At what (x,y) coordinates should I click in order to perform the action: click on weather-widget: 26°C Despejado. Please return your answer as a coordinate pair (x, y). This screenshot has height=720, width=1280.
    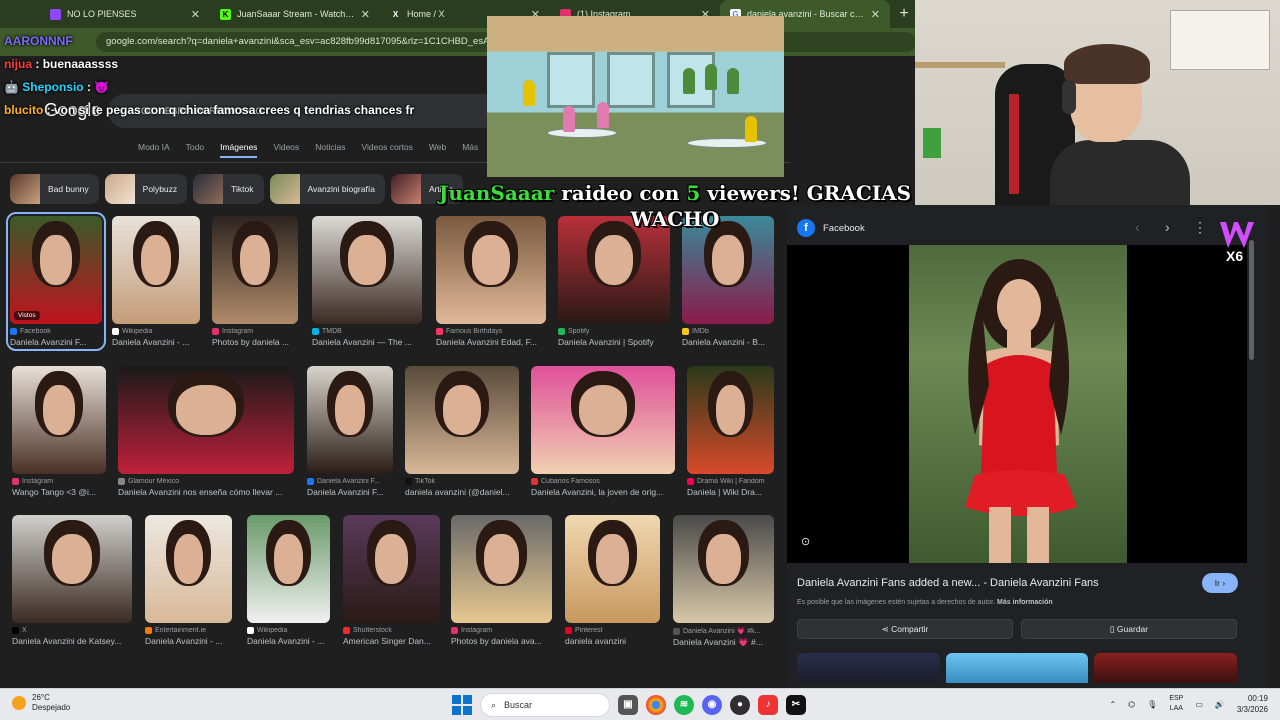
    Looking at the image, I should click on (41, 703).